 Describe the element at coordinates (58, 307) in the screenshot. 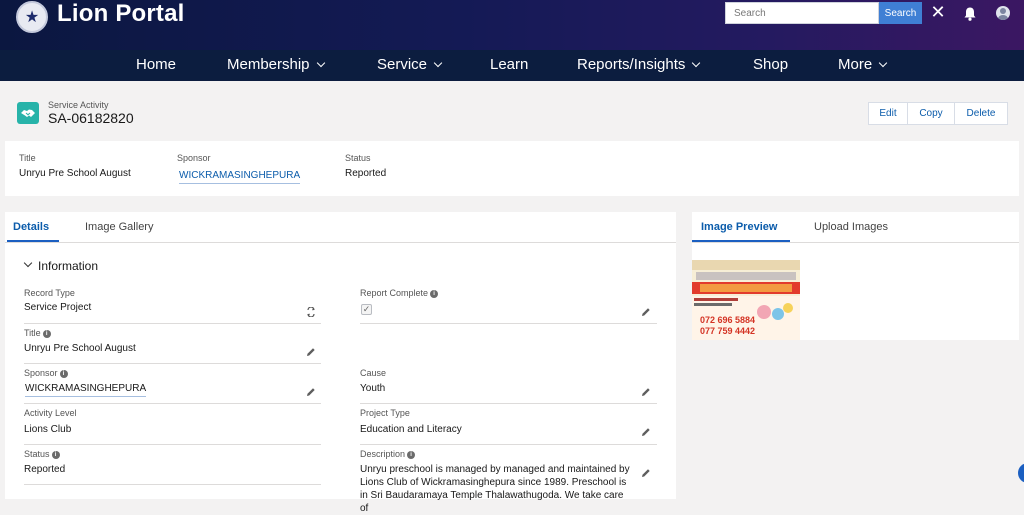

I see `record-type-value: Service Project` at that location.